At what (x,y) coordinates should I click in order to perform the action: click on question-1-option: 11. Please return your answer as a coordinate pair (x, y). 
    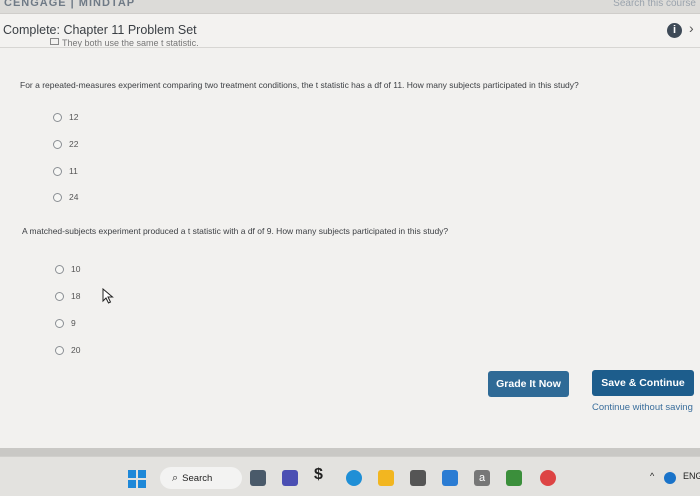
    Looking at the image, I should click on (65, 171).